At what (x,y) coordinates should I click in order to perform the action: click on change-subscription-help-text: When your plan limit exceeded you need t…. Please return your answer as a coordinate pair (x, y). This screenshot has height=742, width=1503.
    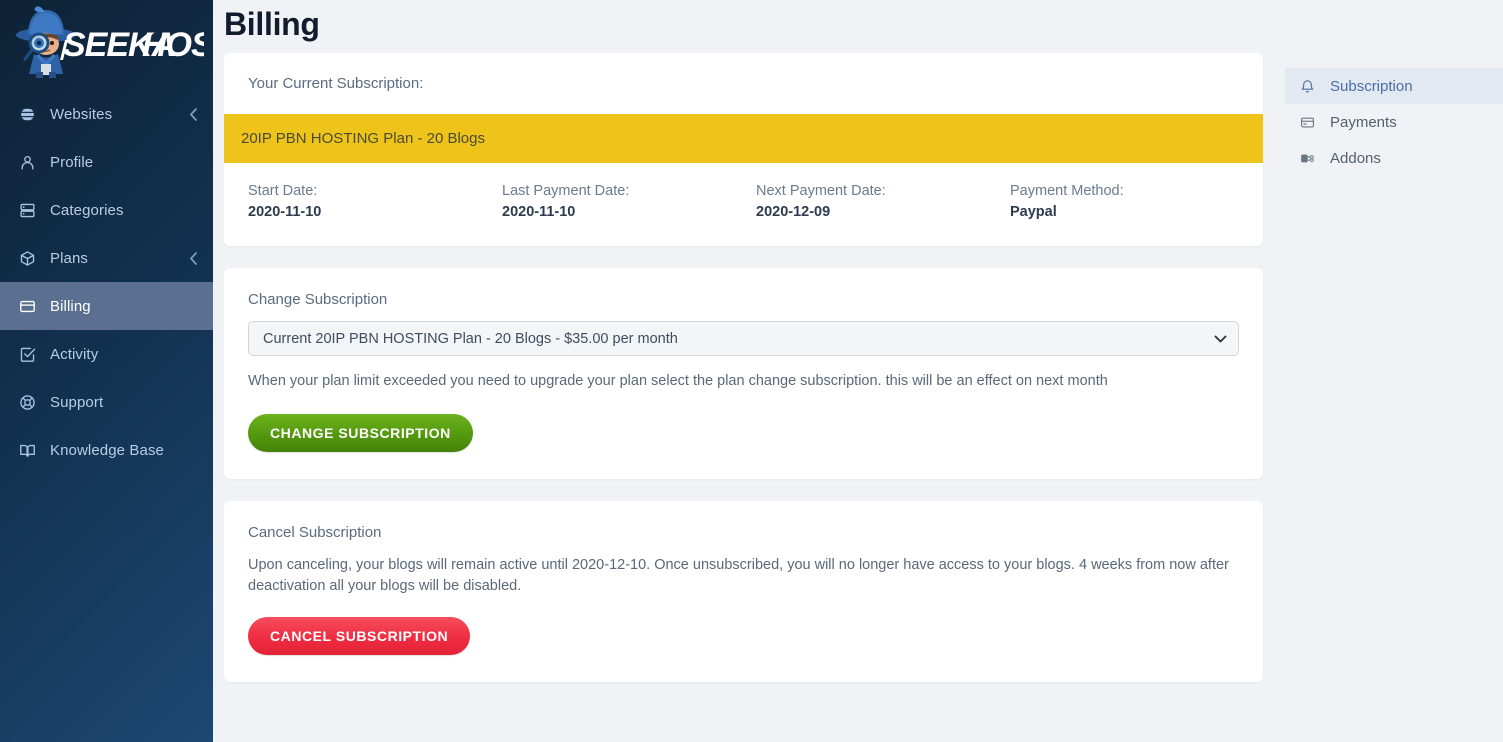
    Looking at the image, I should click on (678, 381).